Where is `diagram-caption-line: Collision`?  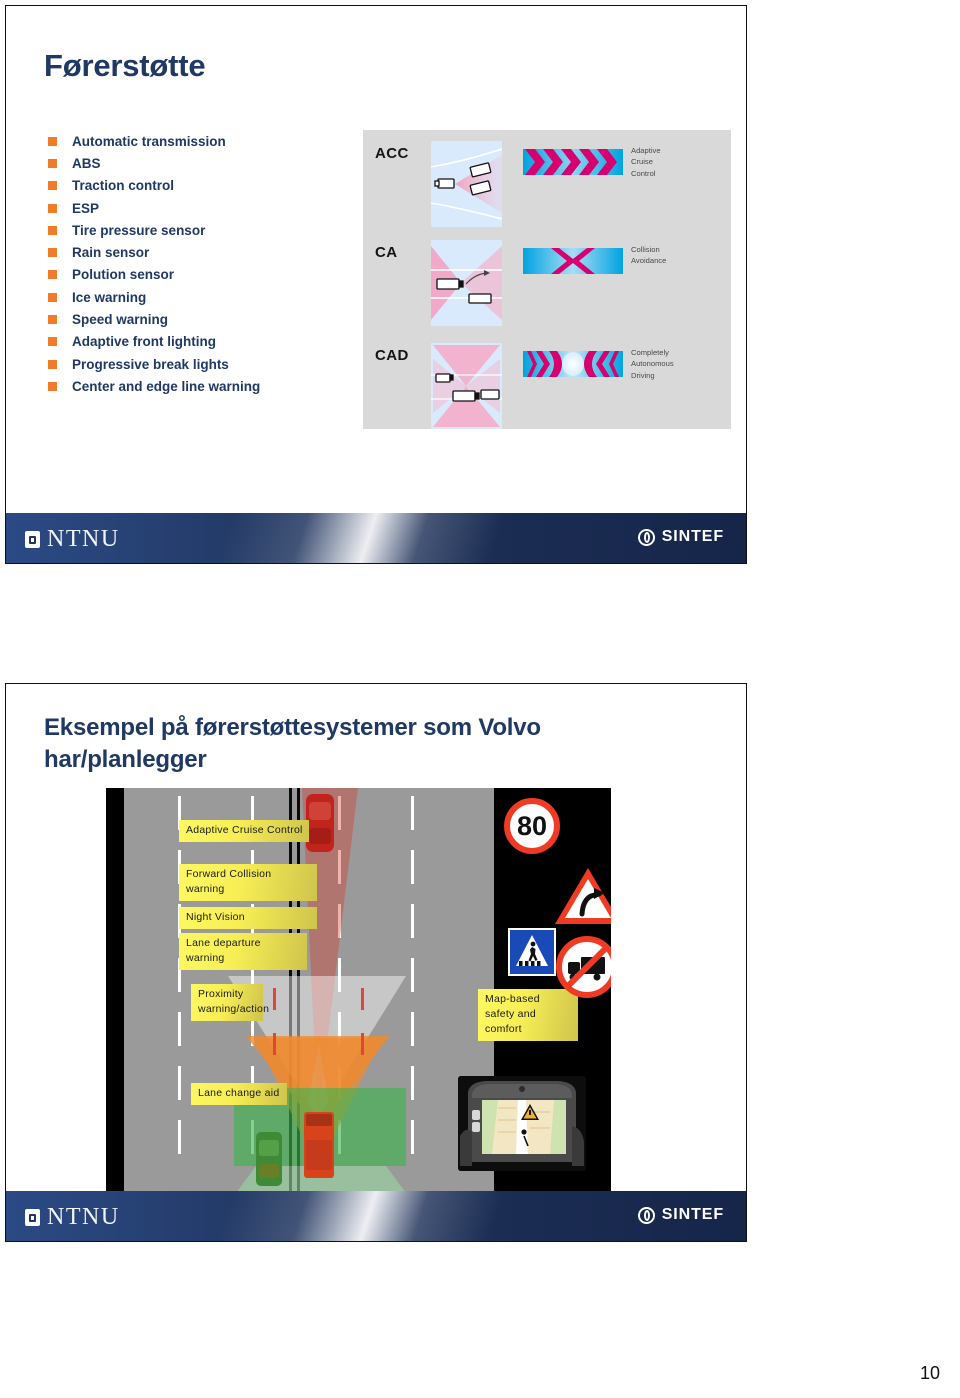 diagram-caption-line: Collision is located at coordinates (645, 249).